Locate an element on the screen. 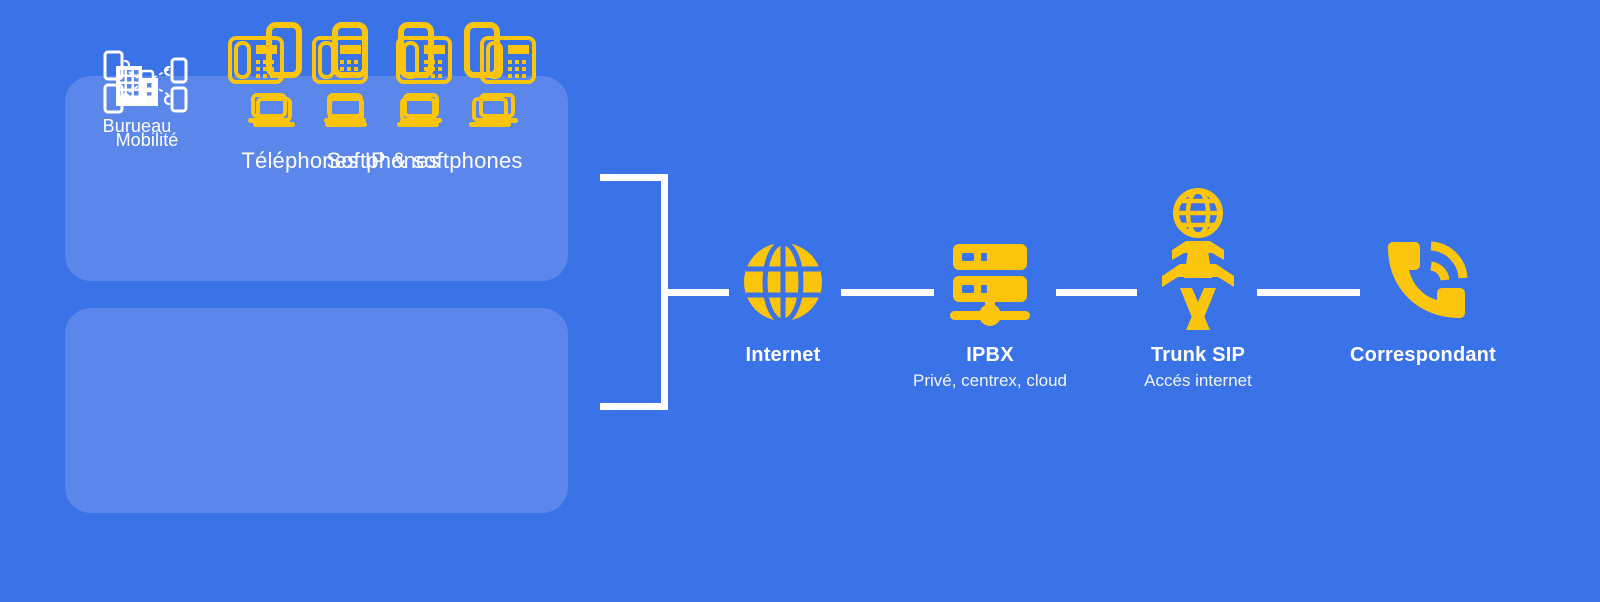 This screenshot has width=1600, height=602. node-internet-title: Internet is located at coordinates (783, 355).